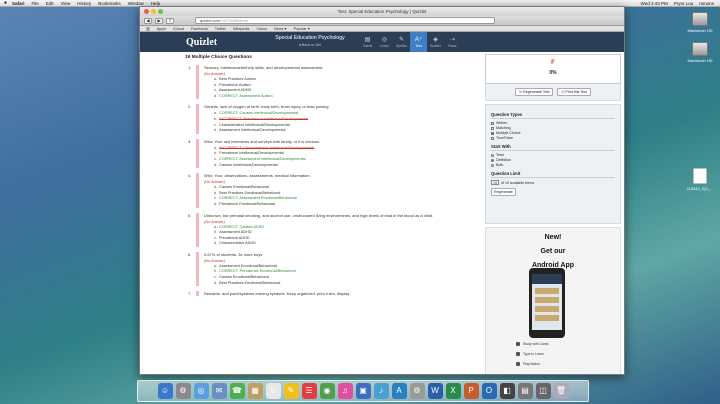  What do you see at coordinates (525, 391) in the screenshot?
I see `dock-app-icon: ▤` at bounding box center [525, 391].